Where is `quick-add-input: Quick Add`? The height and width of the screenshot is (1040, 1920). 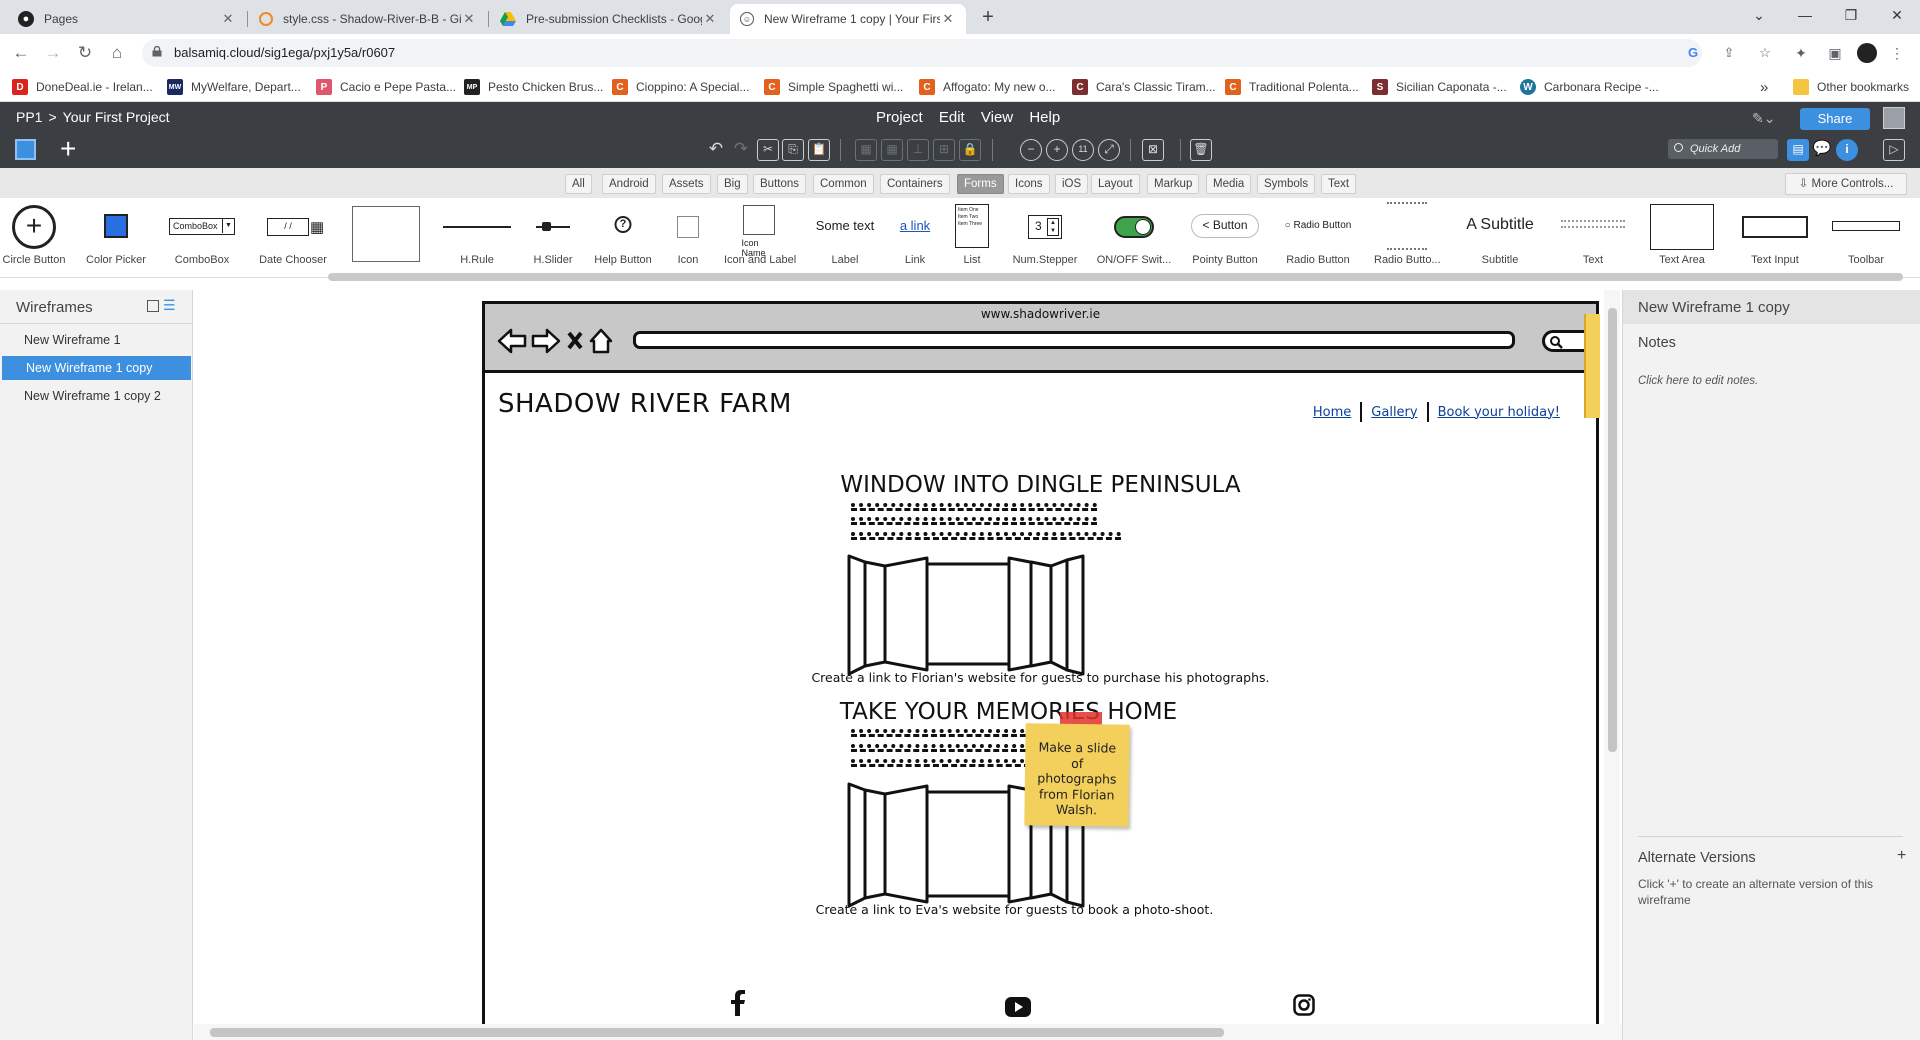 quick-add-input: Quick Add is located at coordinates (1723, 149).